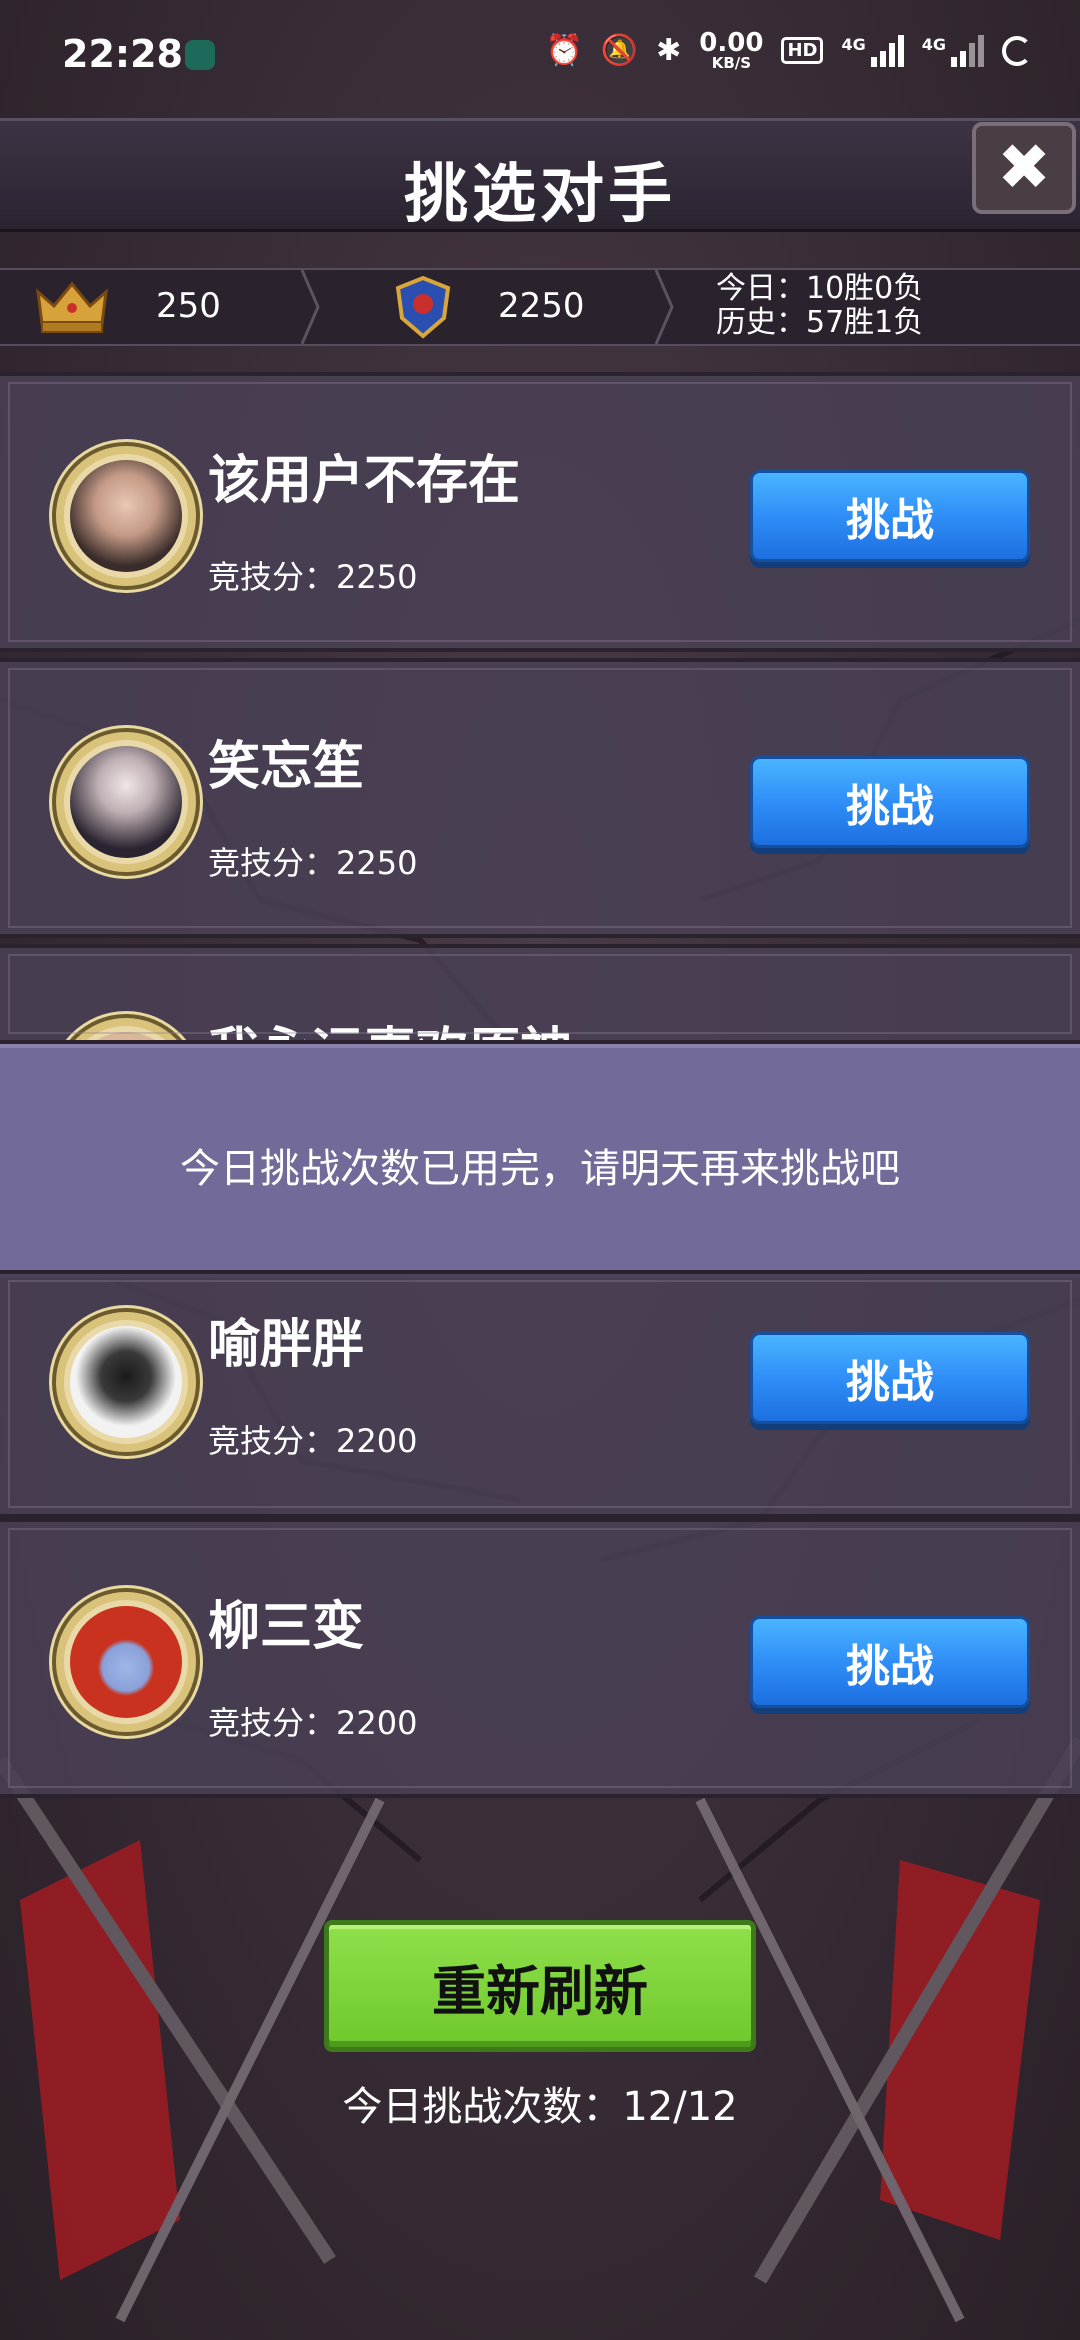 This screenshot has width=1080, height=2340. Describe the element at coordinates (540, 994) in the screenshot. I see `opponent-card: 我永远喜欢原神` at that location.